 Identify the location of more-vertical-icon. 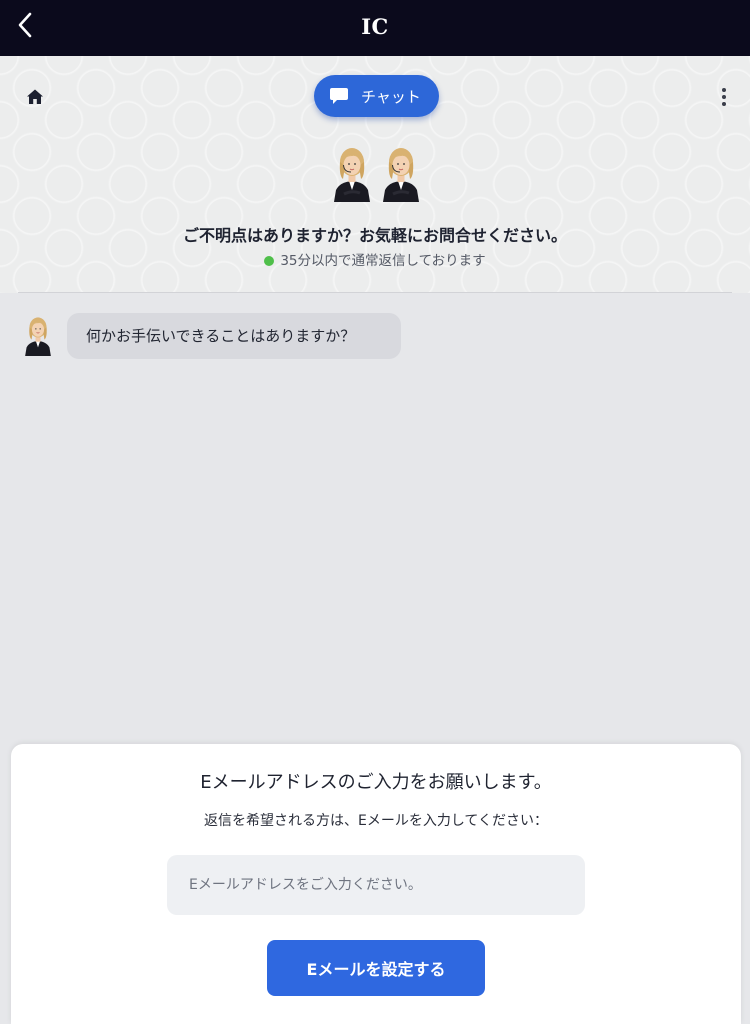
(724, 97).